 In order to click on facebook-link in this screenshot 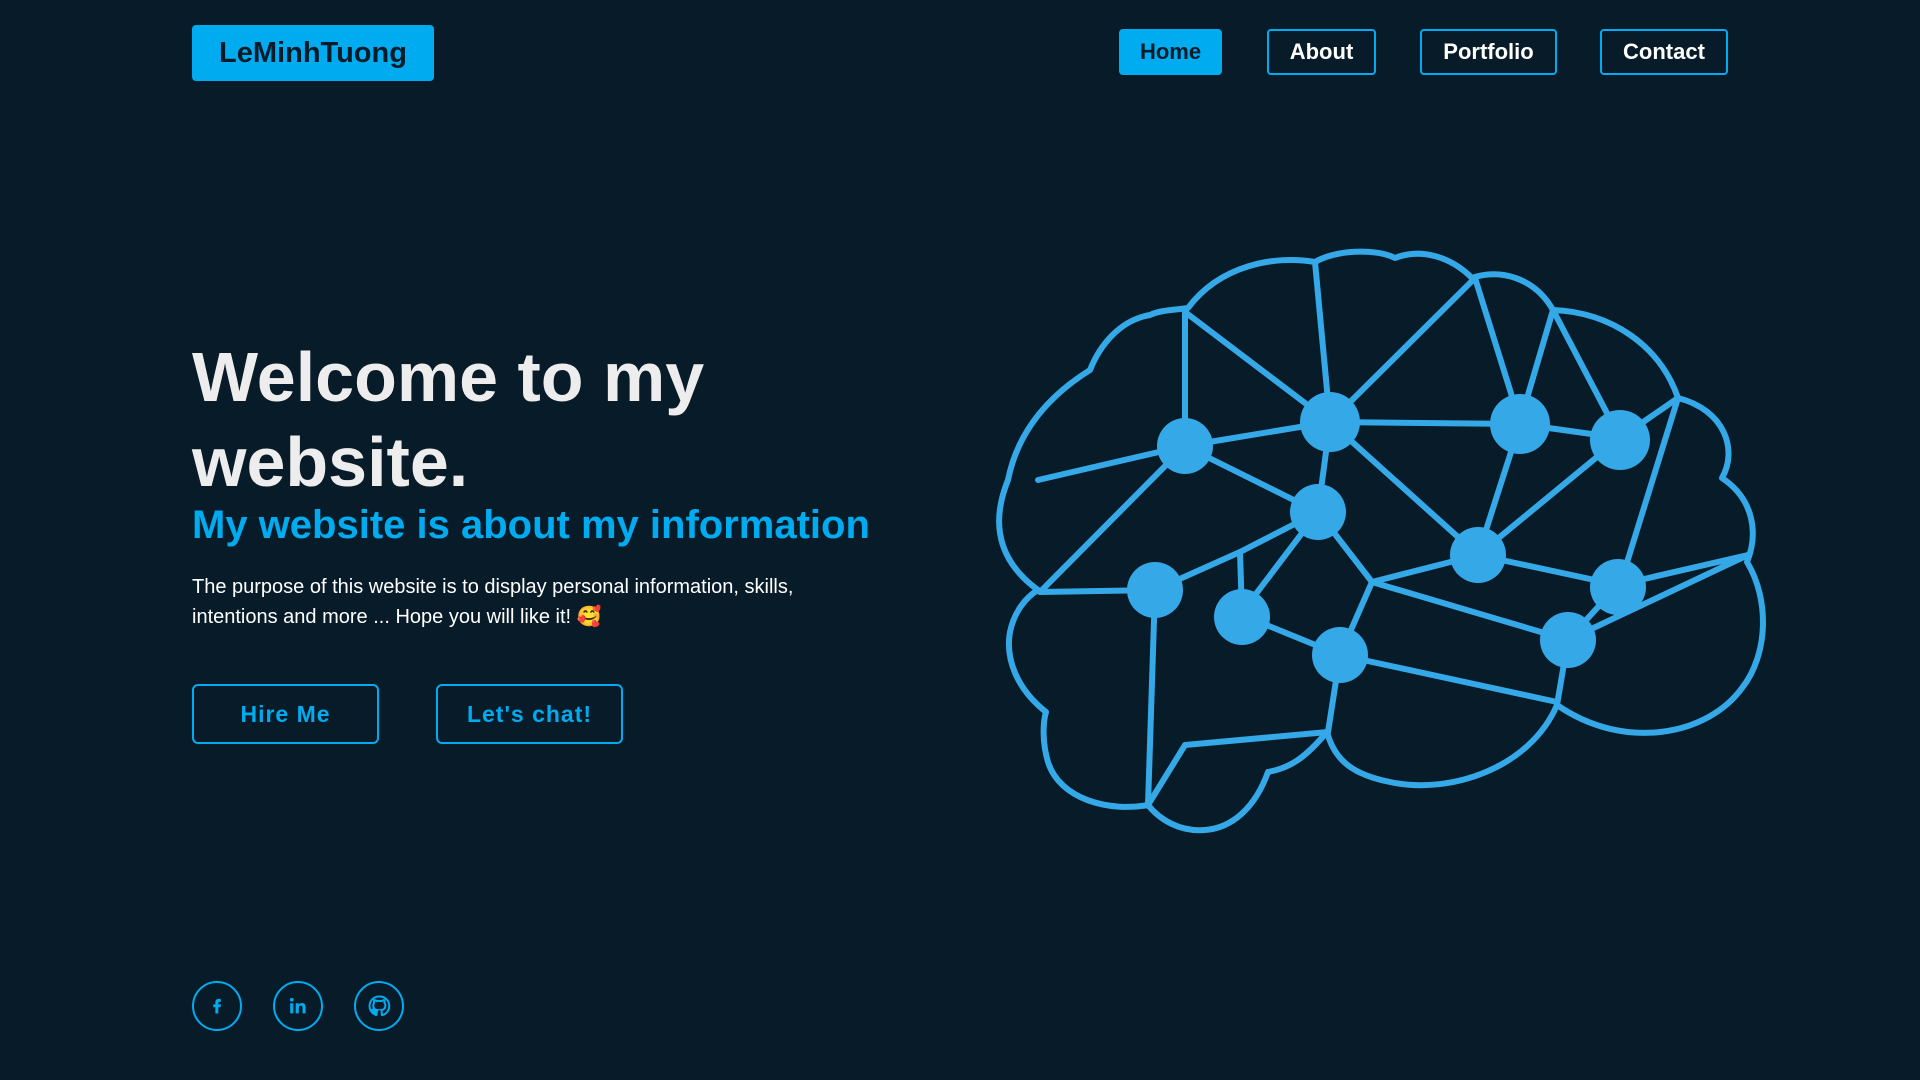, I will do `click(217, 1006)`.